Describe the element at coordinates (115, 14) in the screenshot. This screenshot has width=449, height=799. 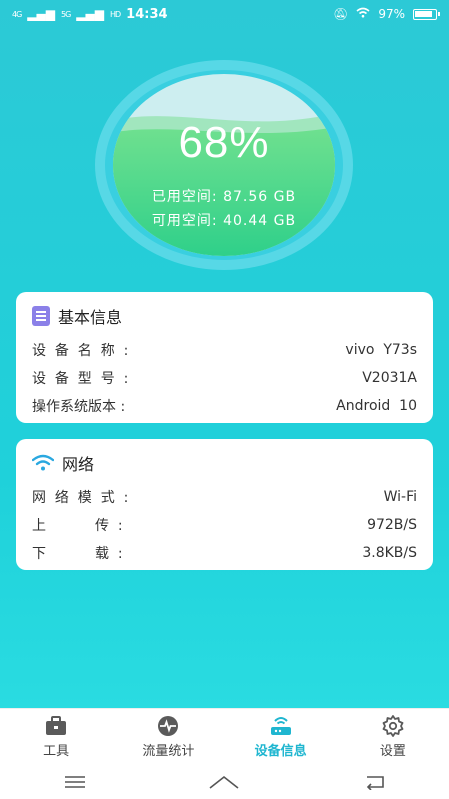
I see `hd-indicator: HD` at that location.